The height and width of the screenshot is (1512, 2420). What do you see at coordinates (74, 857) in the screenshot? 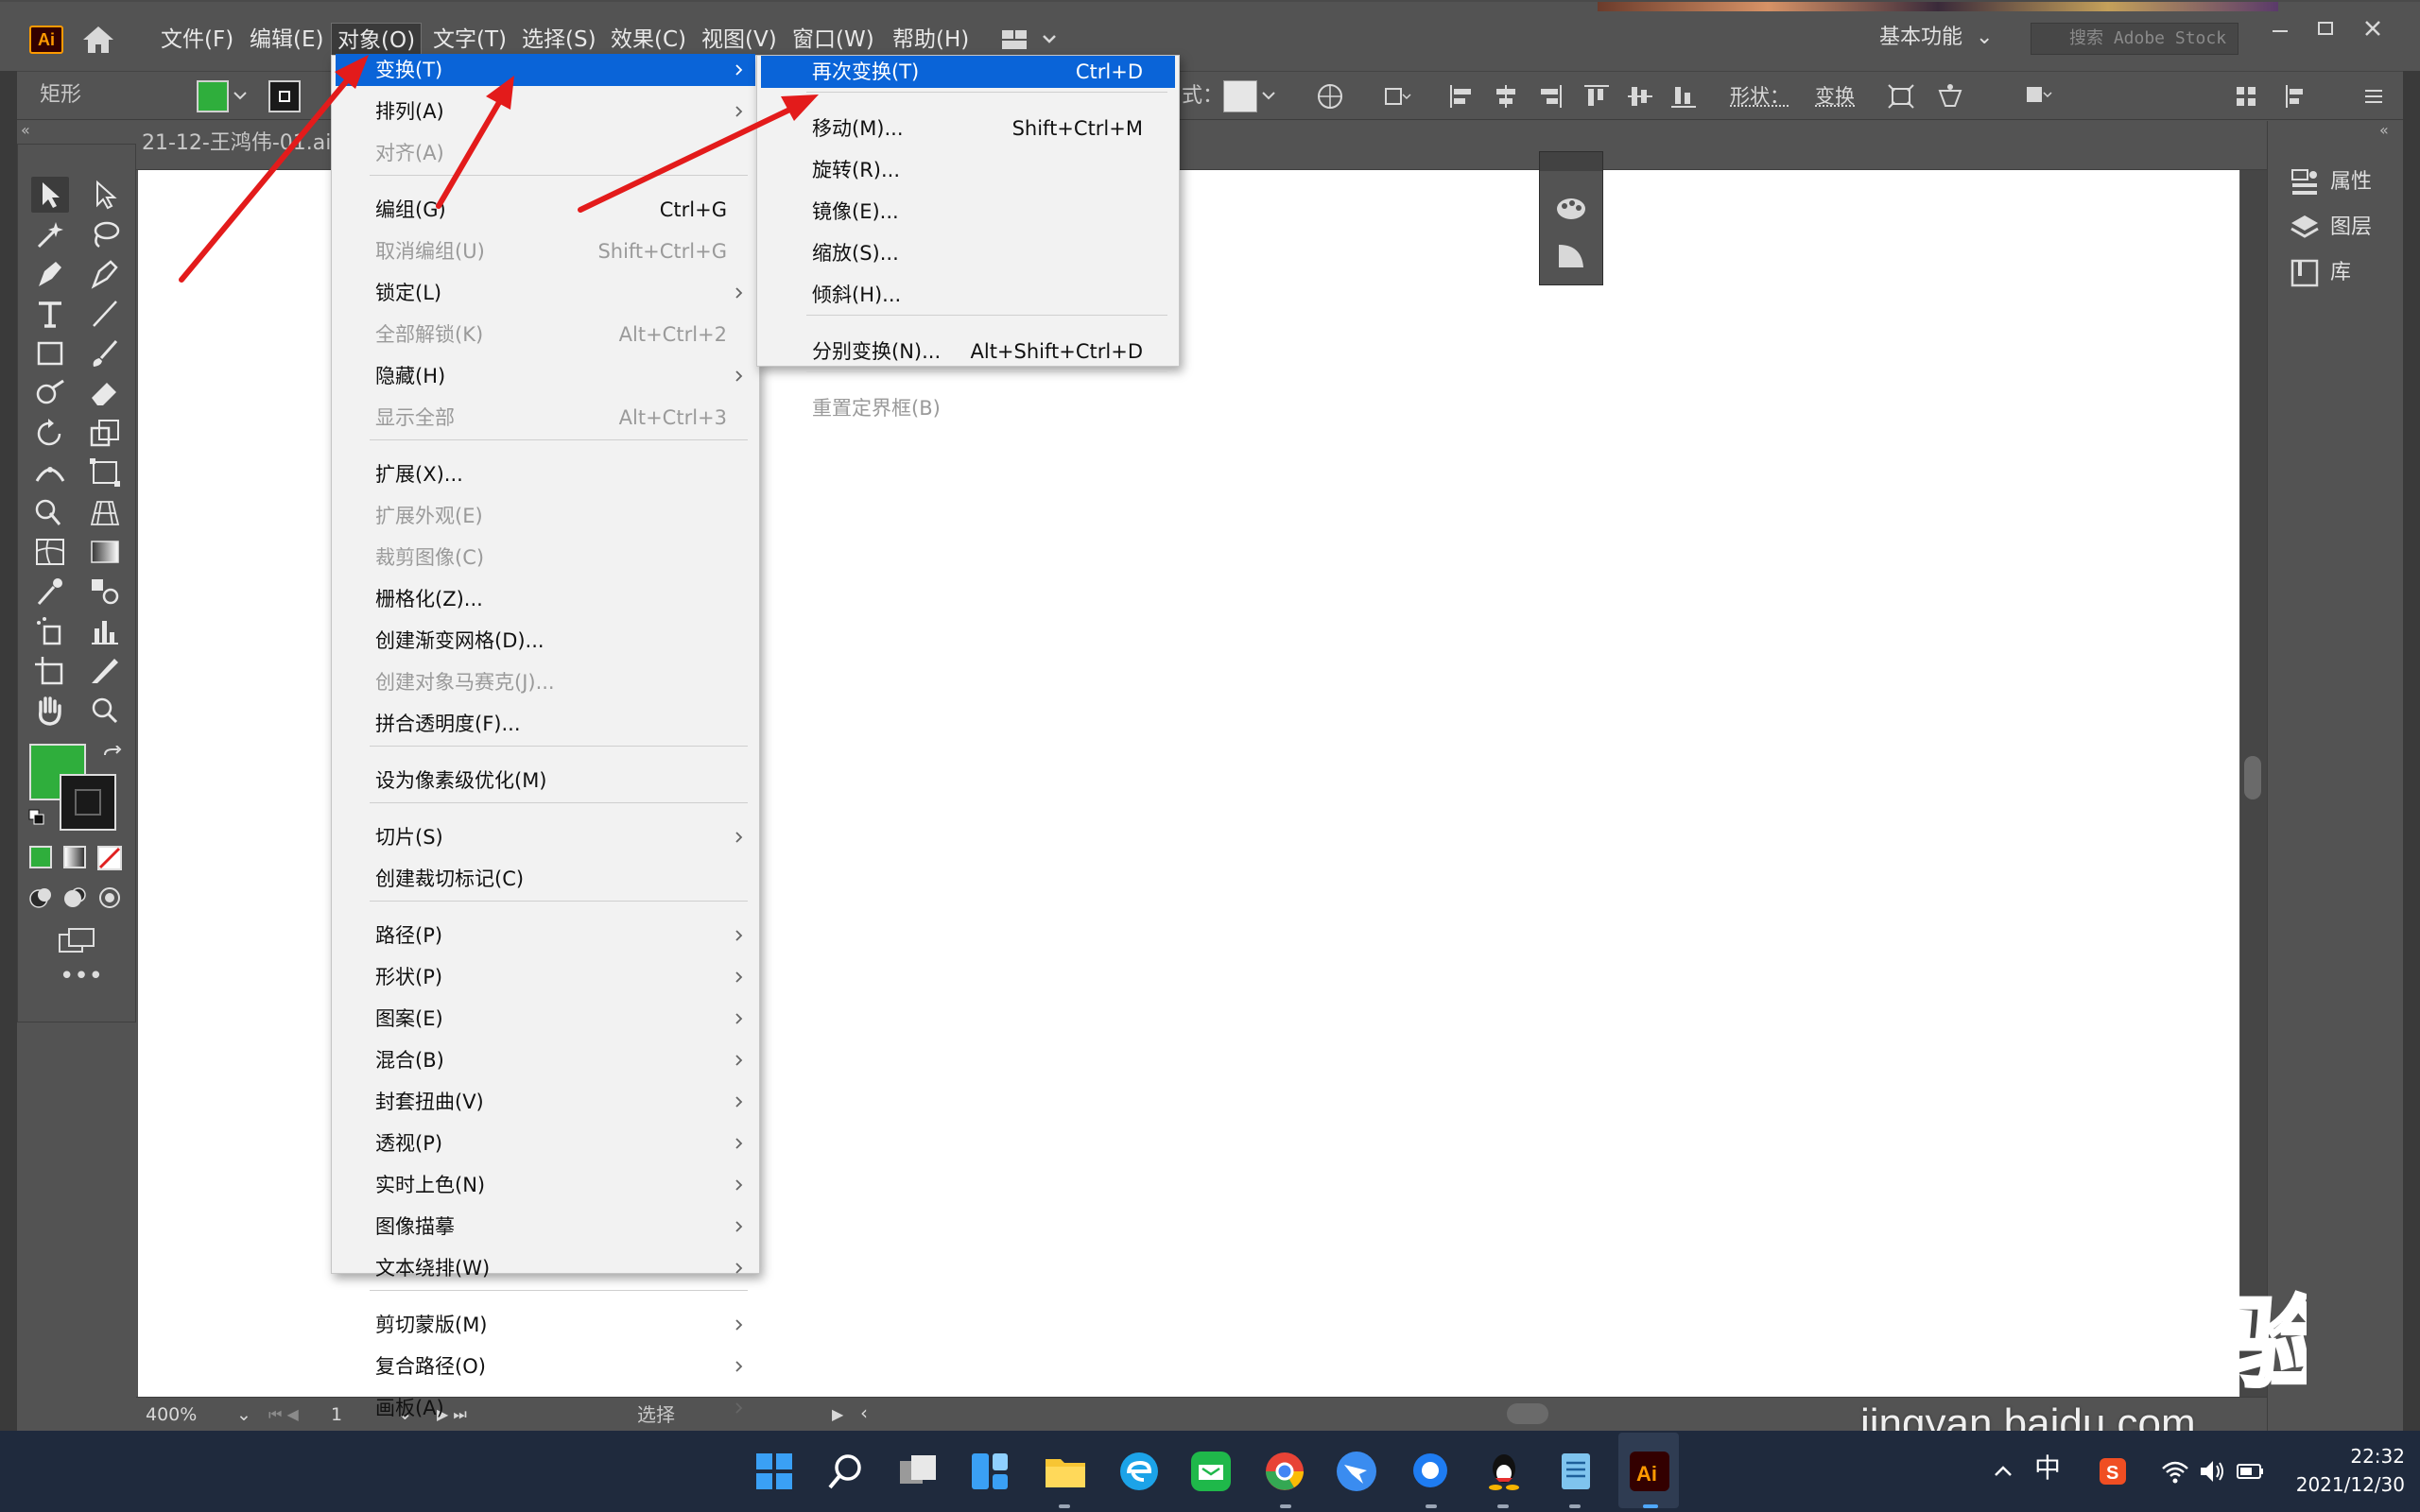
I see `gradient-mode-button` at bounding box center [74, 857].